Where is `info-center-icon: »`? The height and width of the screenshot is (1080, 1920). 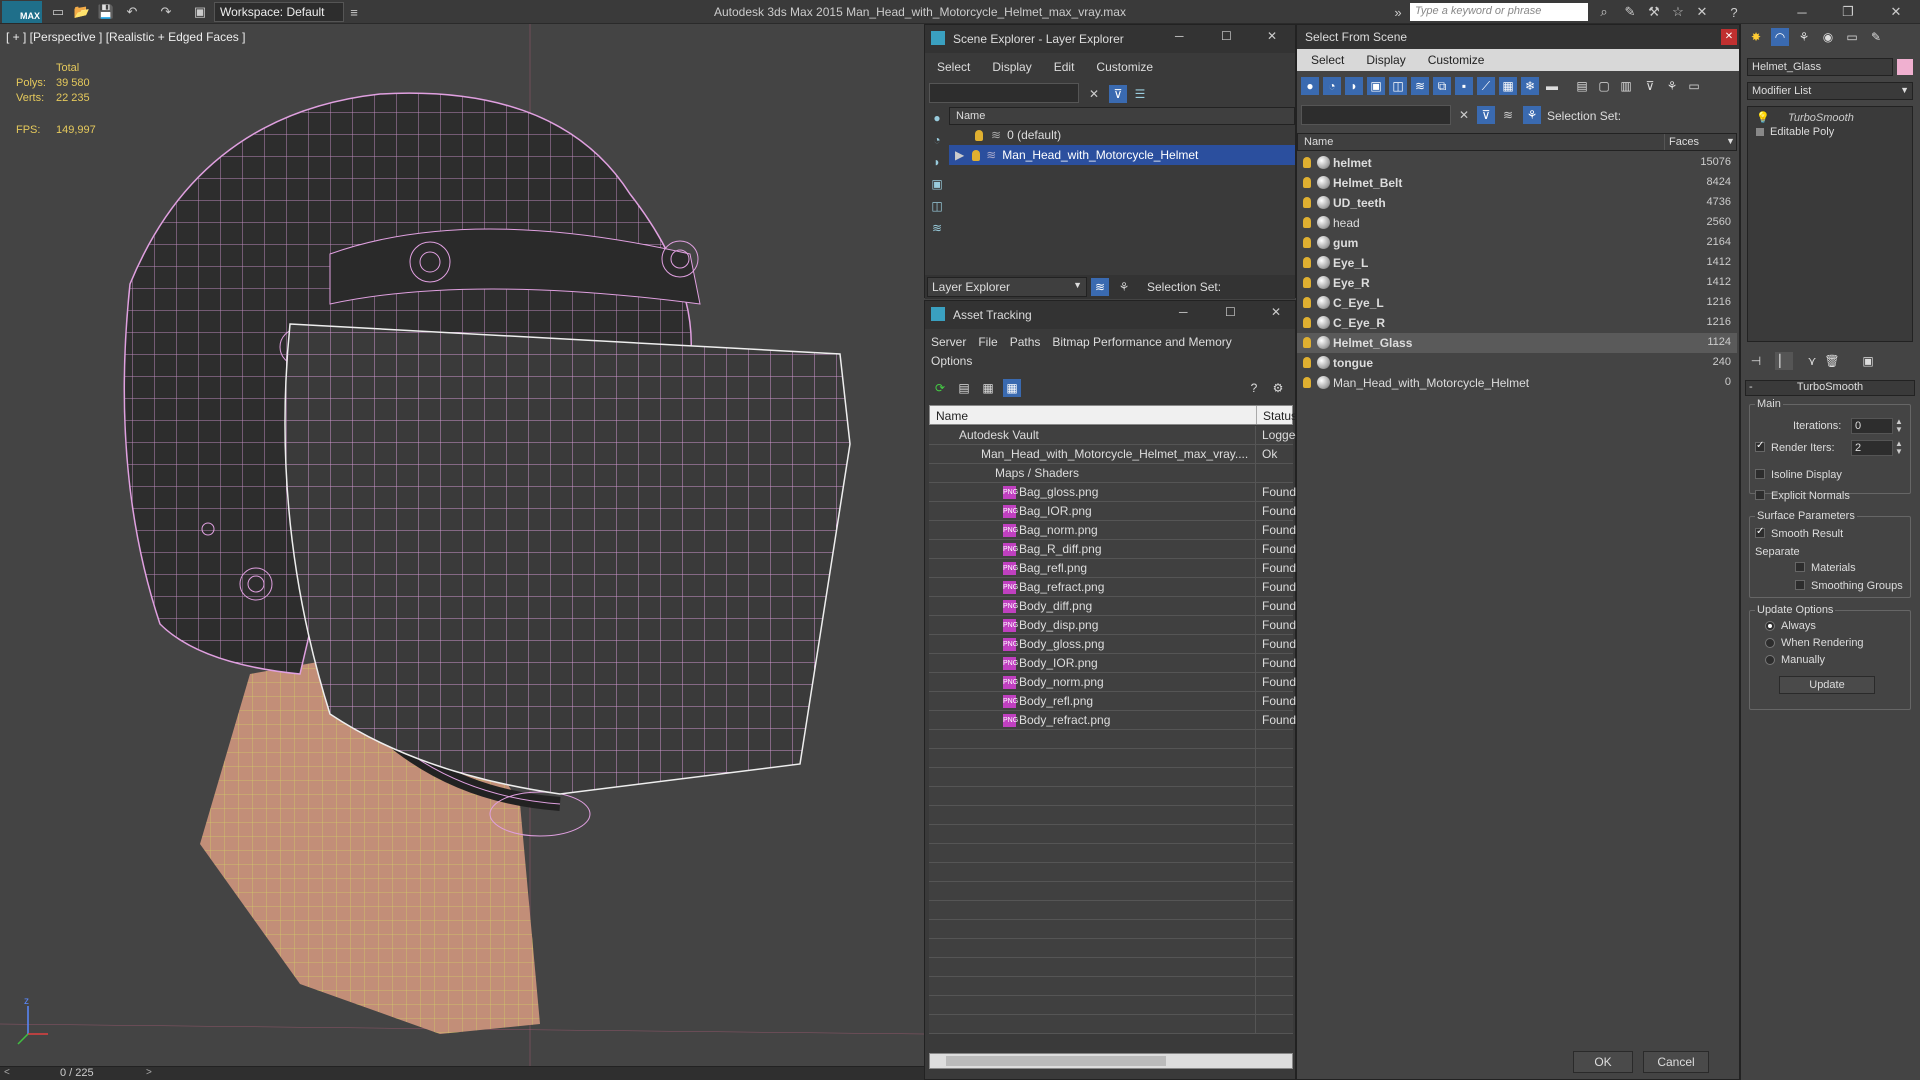 info-center-icon: » is located at coordinates (1398, 12).